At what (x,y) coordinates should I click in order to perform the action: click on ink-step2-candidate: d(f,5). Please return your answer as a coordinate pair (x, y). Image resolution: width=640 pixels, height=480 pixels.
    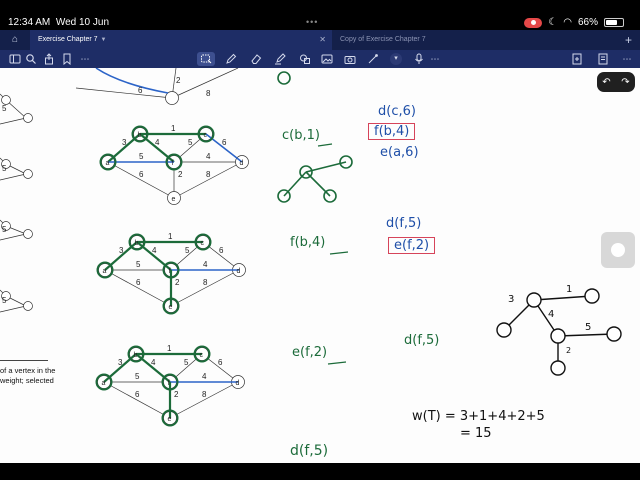
    Looking at the image, I should click on (404, 223).